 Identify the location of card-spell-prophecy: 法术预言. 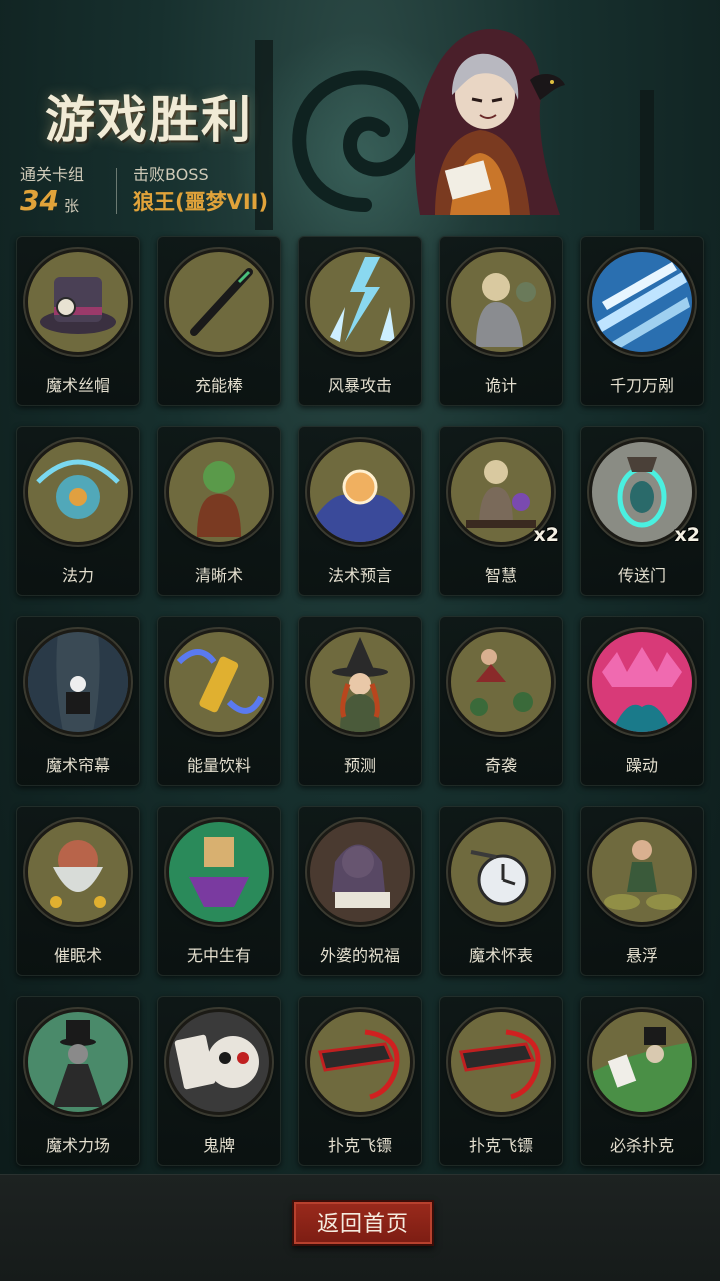
(360, 511).